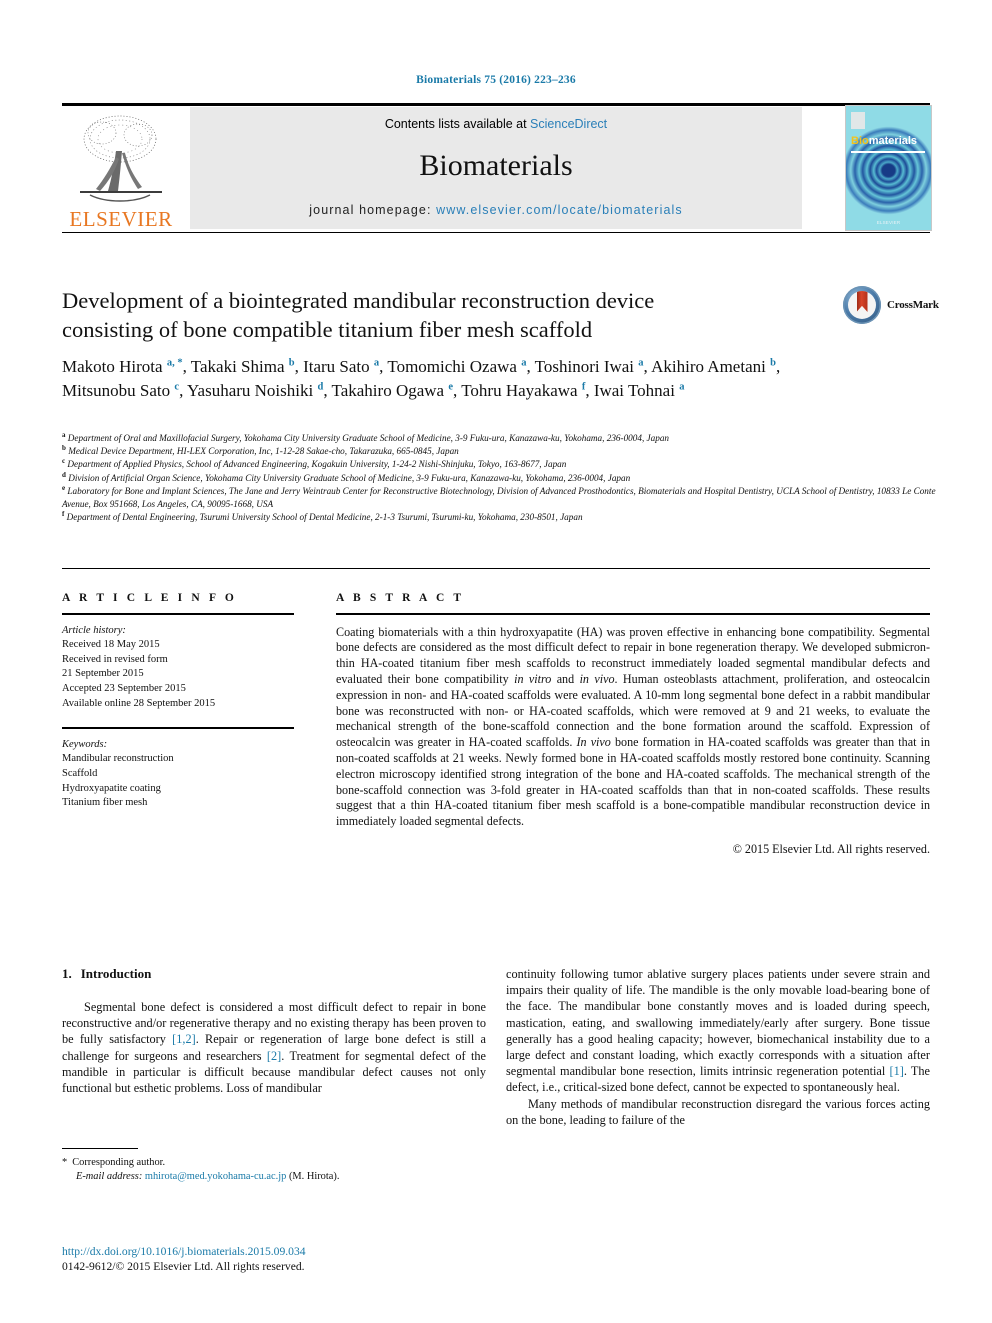 Image resolution: width=992 pixels, height=1323 pixels. Describe the element at coordinates (521, 390) in the screenshot. I see `author-name: Tohru Hayakawa` at that location.